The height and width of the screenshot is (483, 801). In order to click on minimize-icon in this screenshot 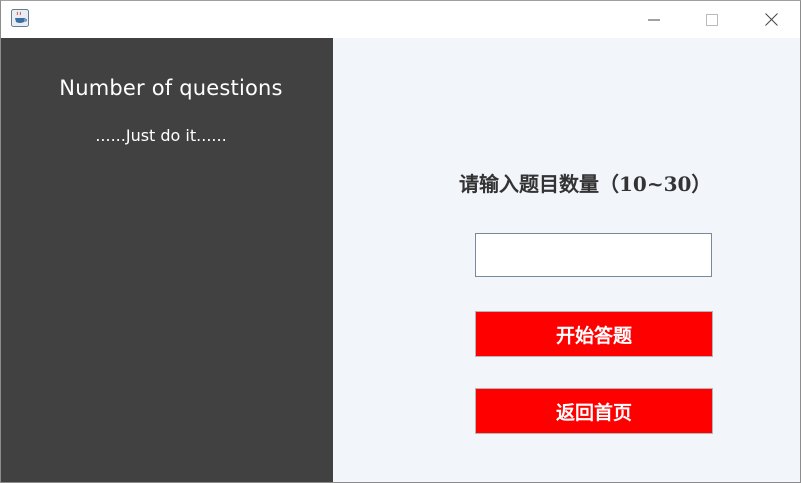, I will do `click(654, 19)`.